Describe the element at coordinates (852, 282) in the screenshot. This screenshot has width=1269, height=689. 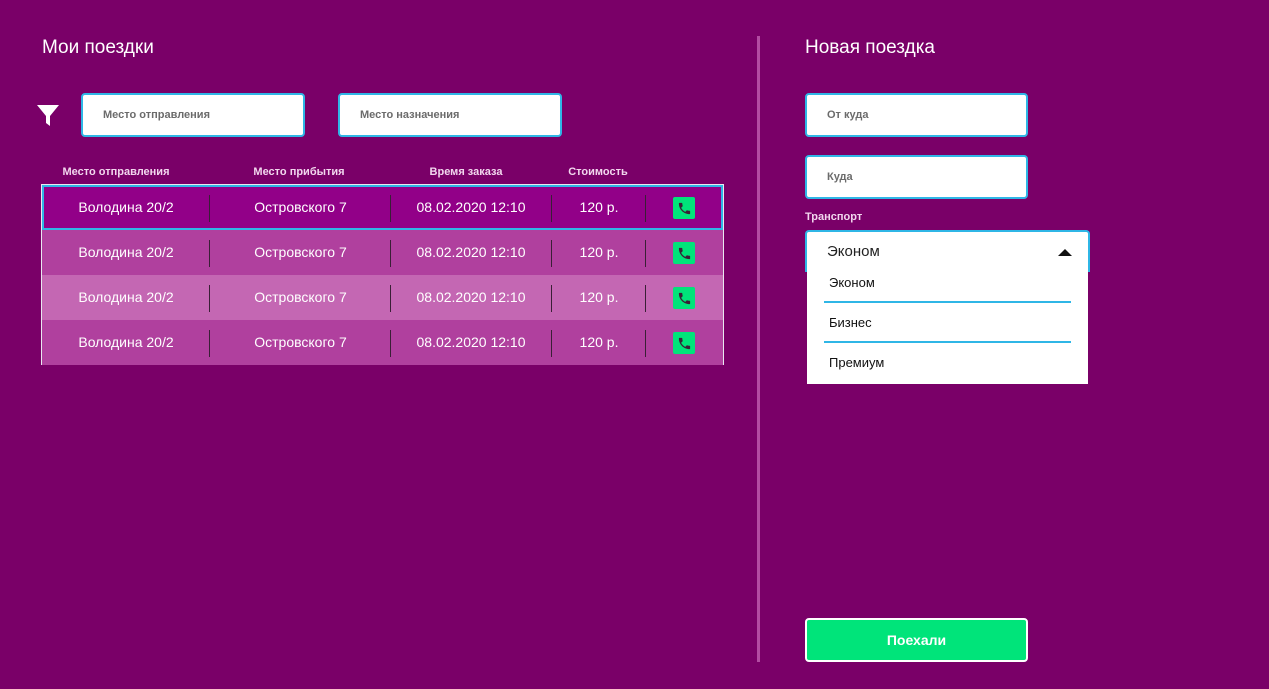
I see `transport-option-economy: Эконом` at that location.